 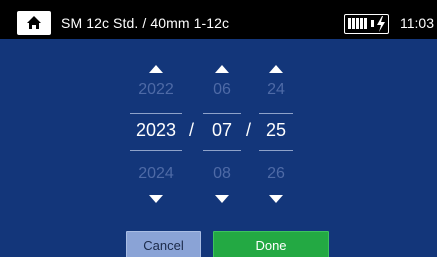 I want to click on year-selected: 2023, so click(x=156, y=130).